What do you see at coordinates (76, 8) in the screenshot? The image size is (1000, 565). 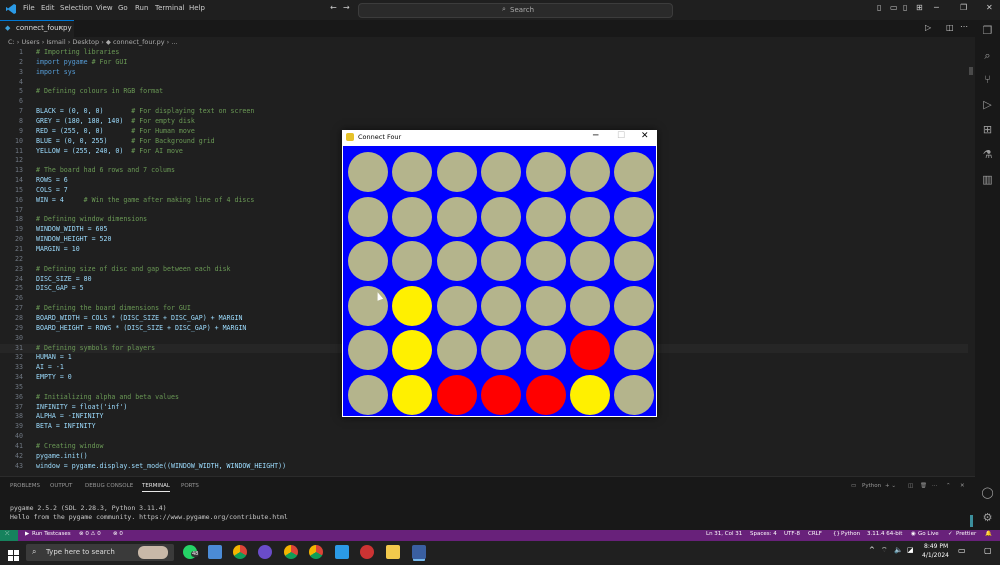 I see `menu-selection: Selection` at bounding box center [76, 8].